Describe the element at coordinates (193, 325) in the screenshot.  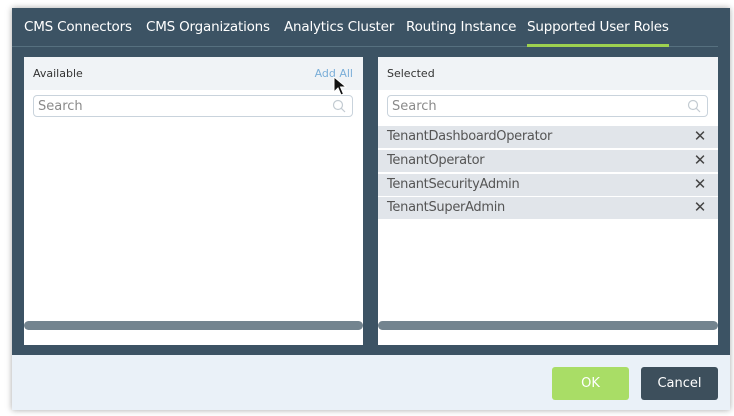
I see `available-list-scrollbar` at that location.